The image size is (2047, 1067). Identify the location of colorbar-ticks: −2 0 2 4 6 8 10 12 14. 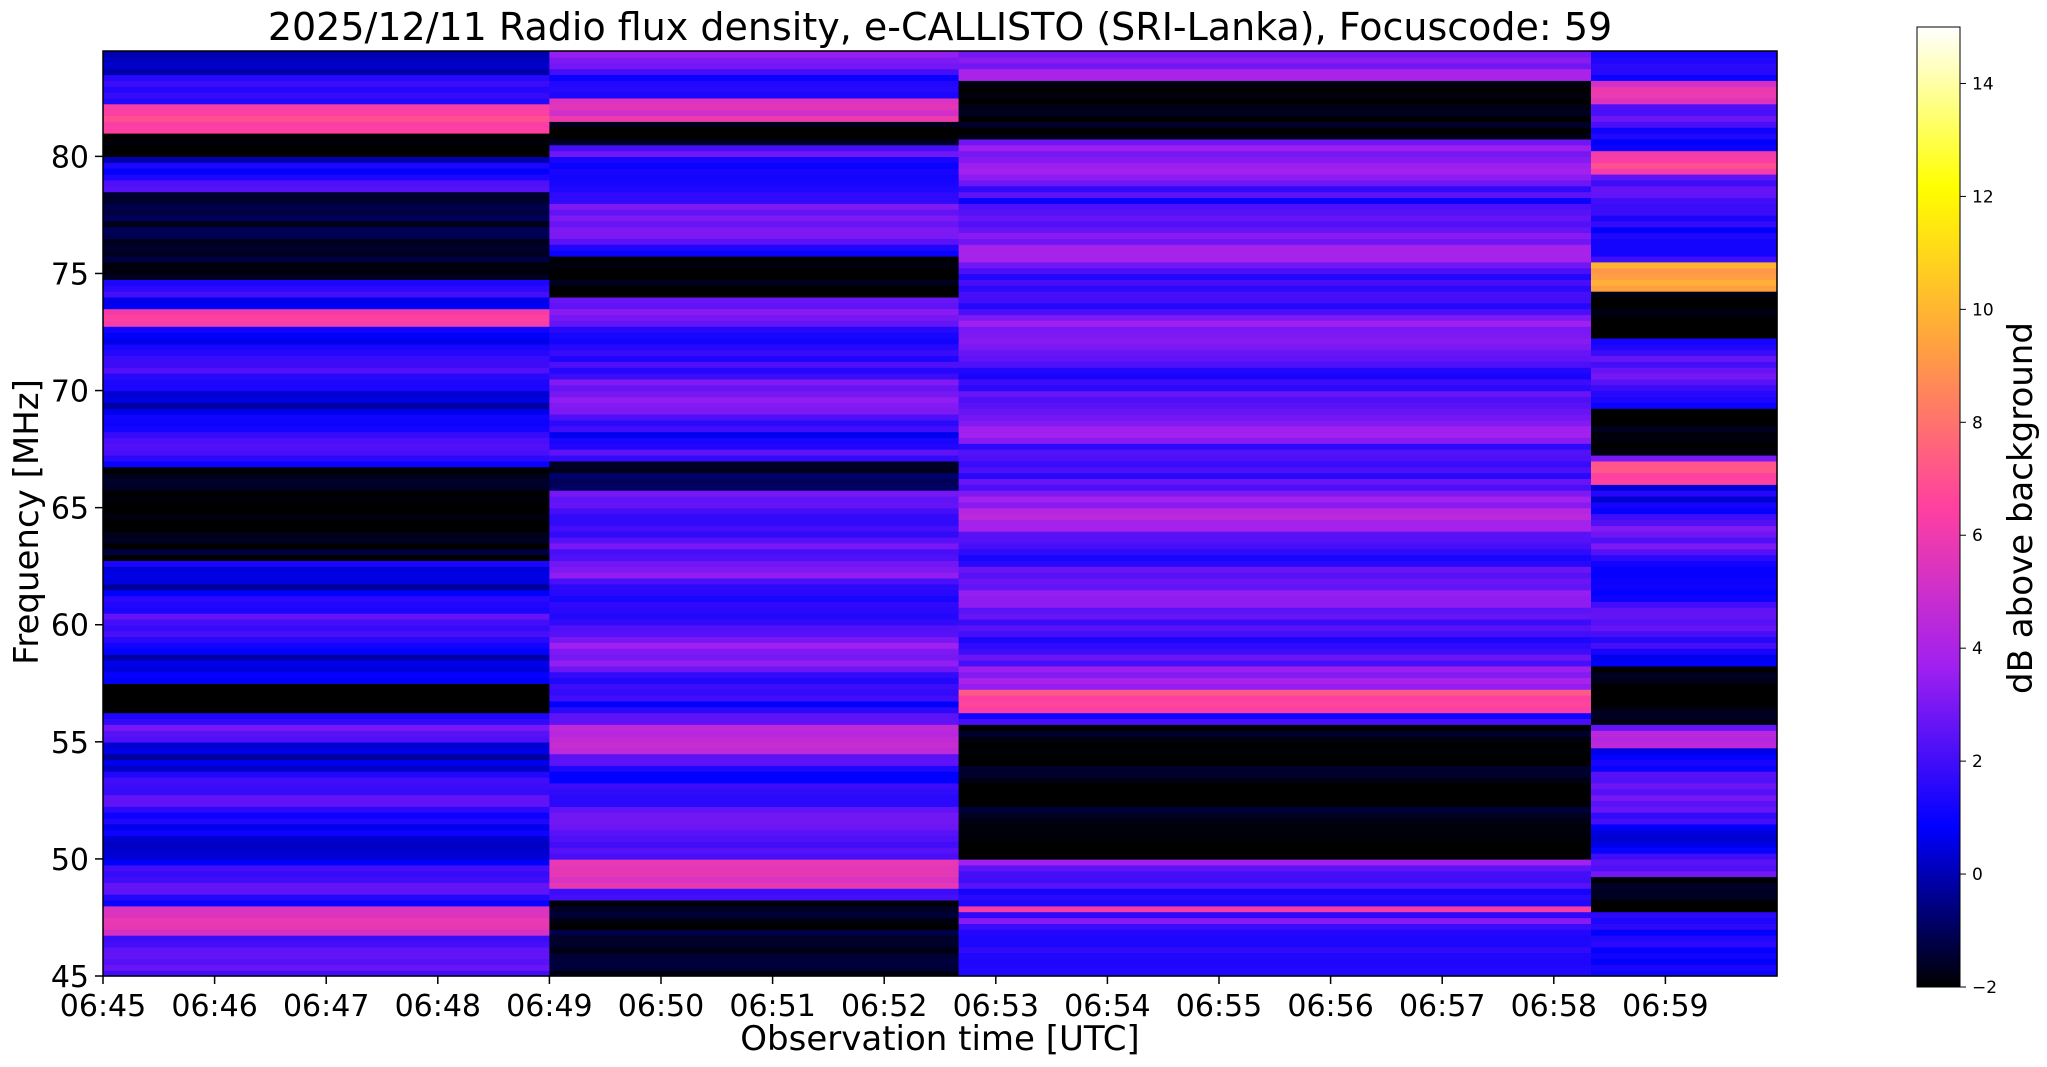
(1978, 536).